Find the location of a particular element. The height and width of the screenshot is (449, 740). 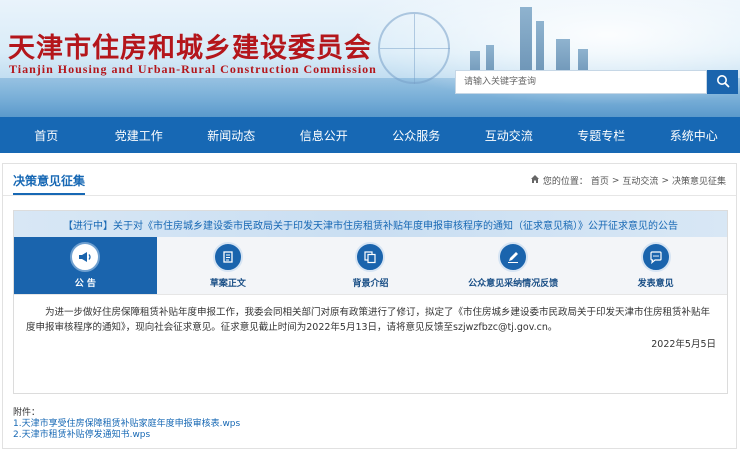

copy-icon is located at coordinates (370, 257).